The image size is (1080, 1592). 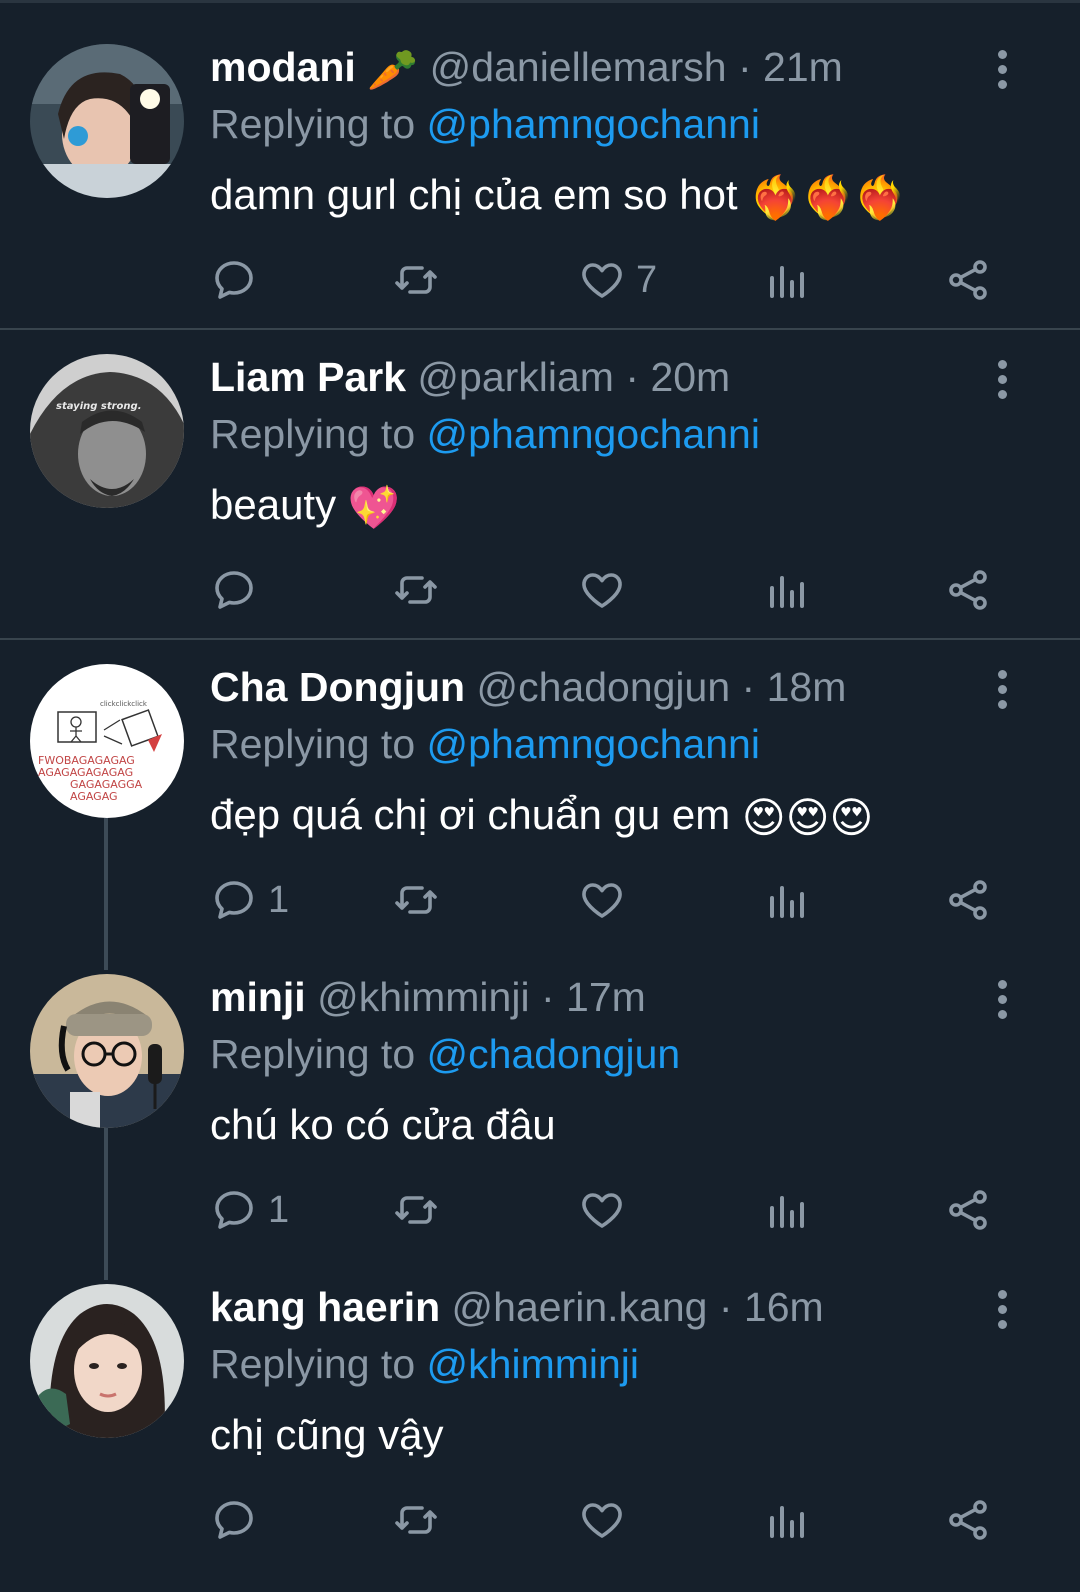 What do you see at coordinates (283, 67) in the screenshot?
I see `display-name: modani` at bounding box center [283, 67].